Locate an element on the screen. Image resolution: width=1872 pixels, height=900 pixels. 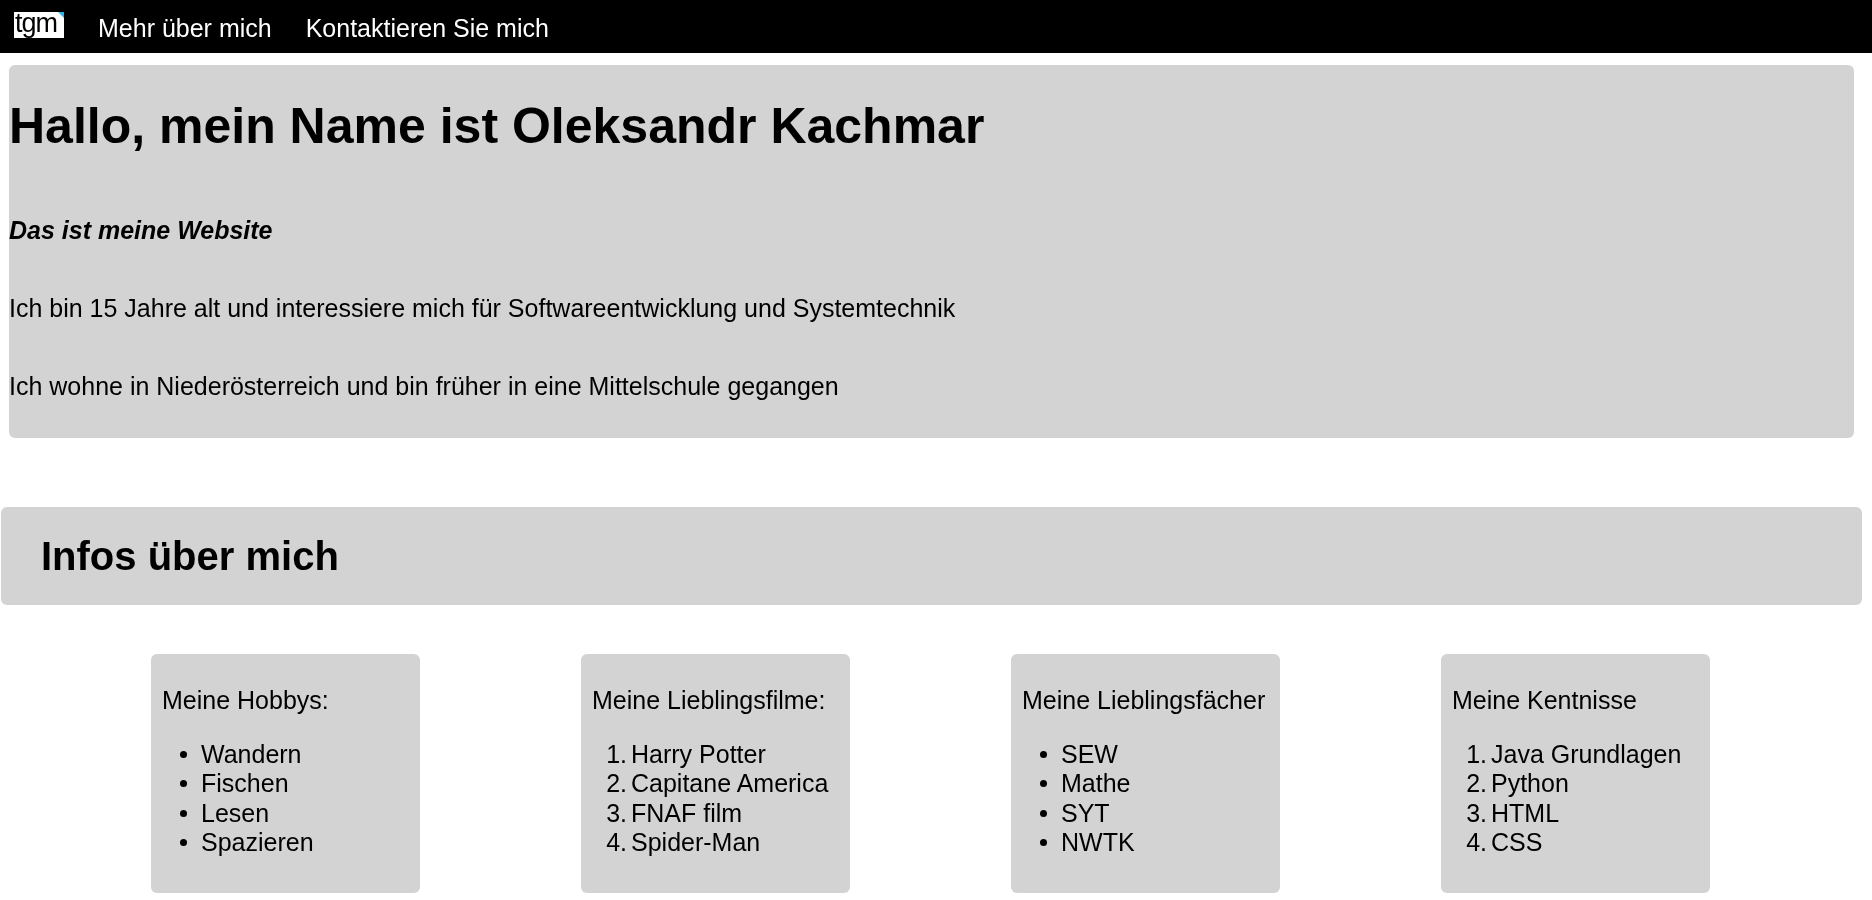
list-item-text: Java Grundlagen is located at coordinates (1586, 755).